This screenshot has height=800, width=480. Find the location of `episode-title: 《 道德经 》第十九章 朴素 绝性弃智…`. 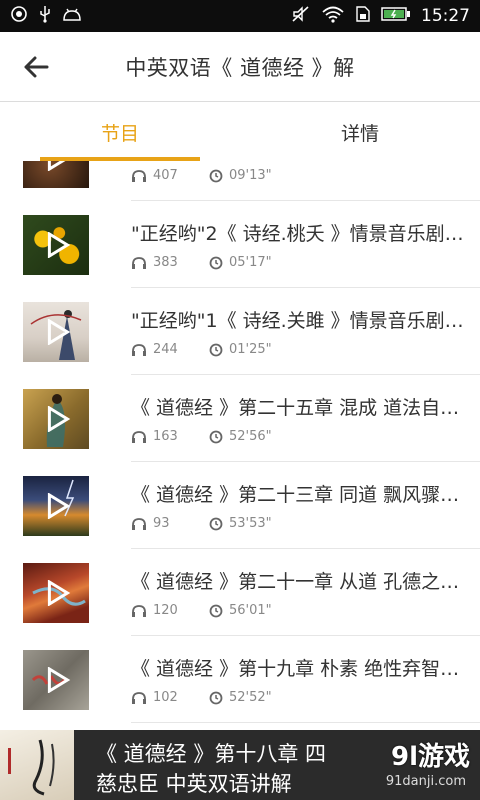

episode-title: 《 道德经 》第十九章 朴素 绝性弃智… is located at coordinates (295, 669).